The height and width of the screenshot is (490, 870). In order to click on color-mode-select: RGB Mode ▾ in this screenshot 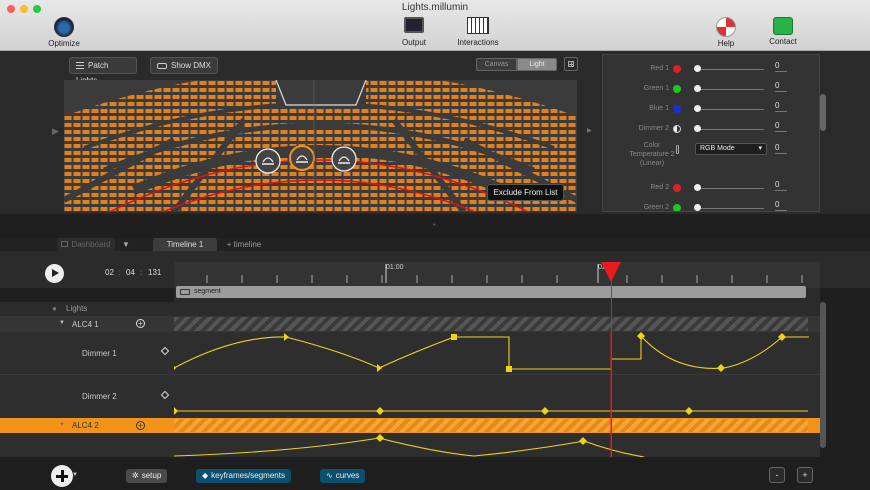, I will do `click(731, 149)`.